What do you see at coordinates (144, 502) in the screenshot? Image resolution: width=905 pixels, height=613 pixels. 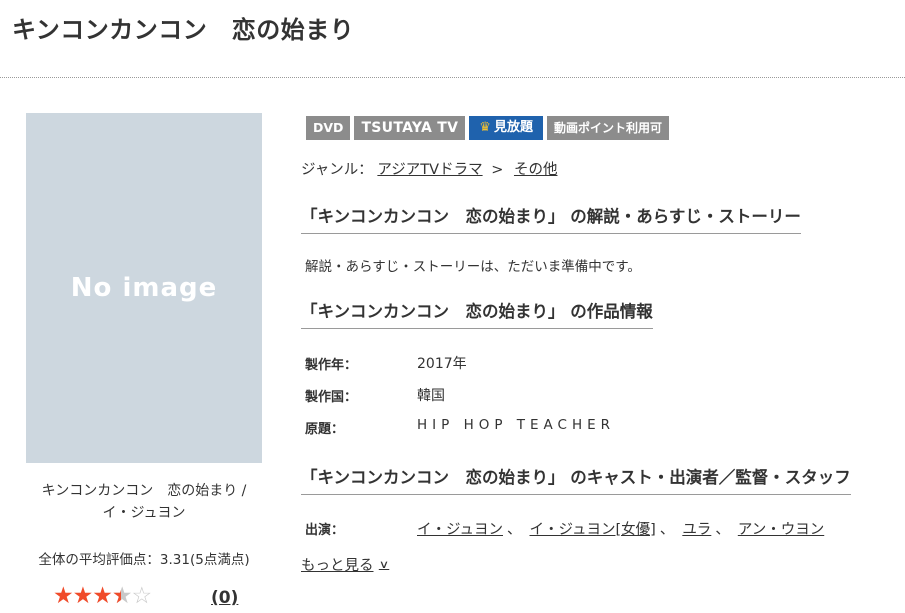 I see `poster-caption: キンコンカンコン 恋の始まり / イ・ジュヨン` at bounding box center [144, 502].